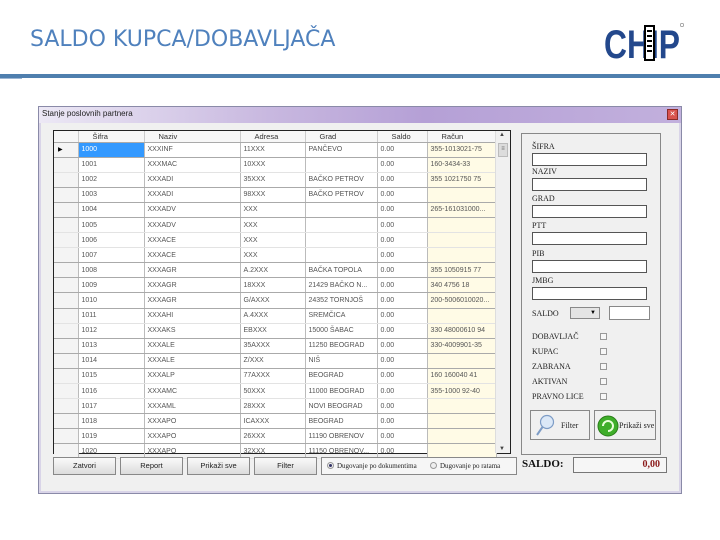 The image size is (720, 540). Describe the element at coordinates (589, 238) in the screenshot. I see `filter-input-ptt` at that location.